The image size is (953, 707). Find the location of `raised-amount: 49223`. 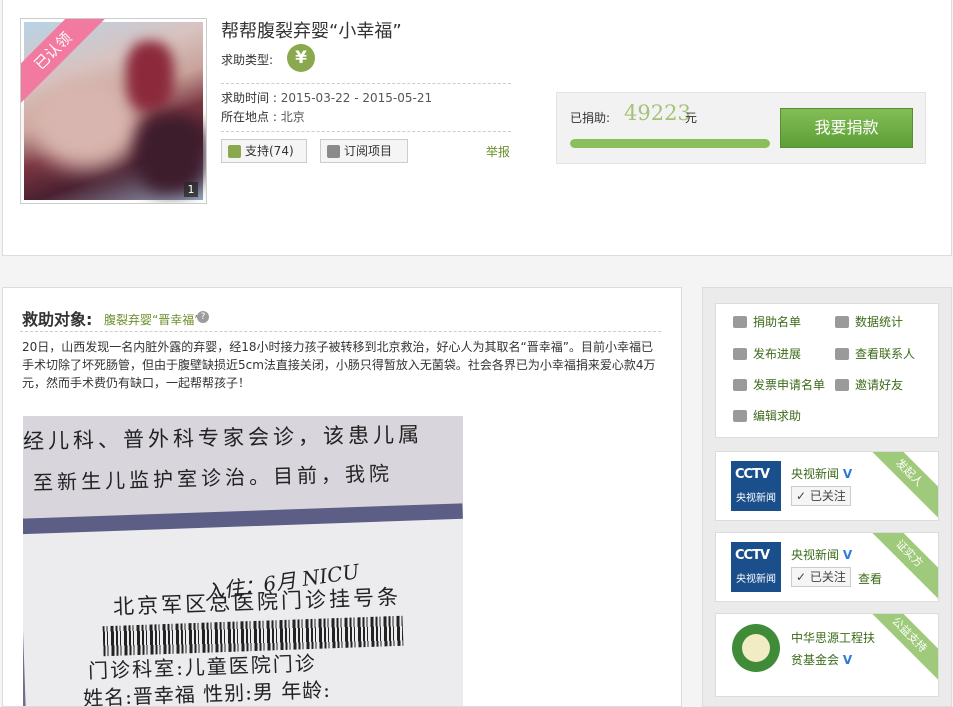

raised-amount: 49223 is located at coordinates (657, 113).